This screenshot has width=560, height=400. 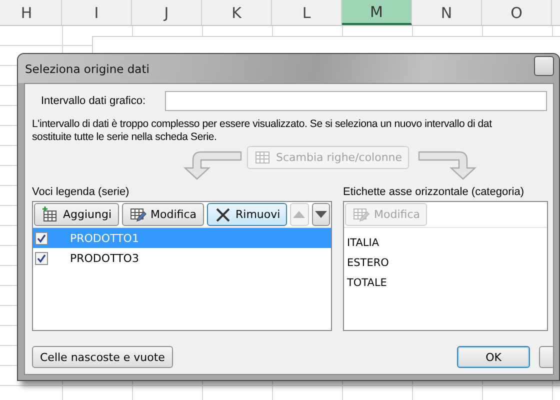 What do you see at coordinates (263, 157) in the screenshot?
I see `table-swap-icon` at bounding box center [263, 157].